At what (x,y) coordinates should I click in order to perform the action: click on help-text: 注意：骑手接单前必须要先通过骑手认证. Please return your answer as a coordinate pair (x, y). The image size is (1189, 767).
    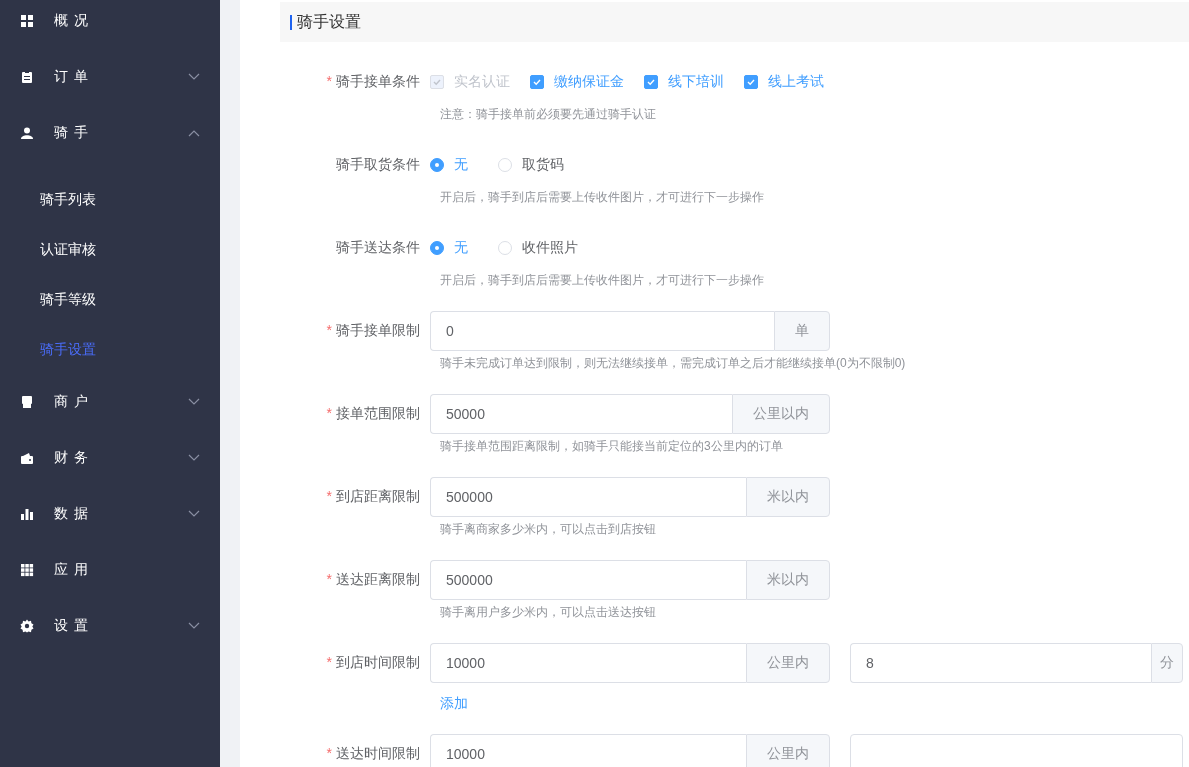
    Looking at the image, I should click on (548, 114).